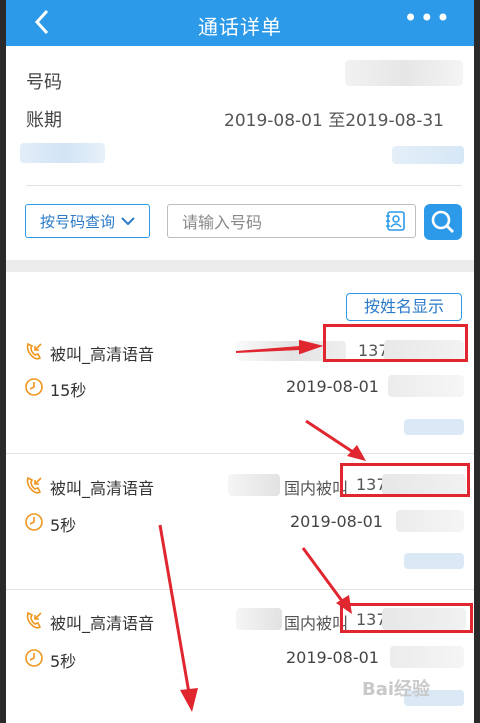 This screenshot has width=480, height=723. What do you see at coordinates (44, 120) in the screenshot?
I see `period-label: 账期` at bounding box center [44, 120].